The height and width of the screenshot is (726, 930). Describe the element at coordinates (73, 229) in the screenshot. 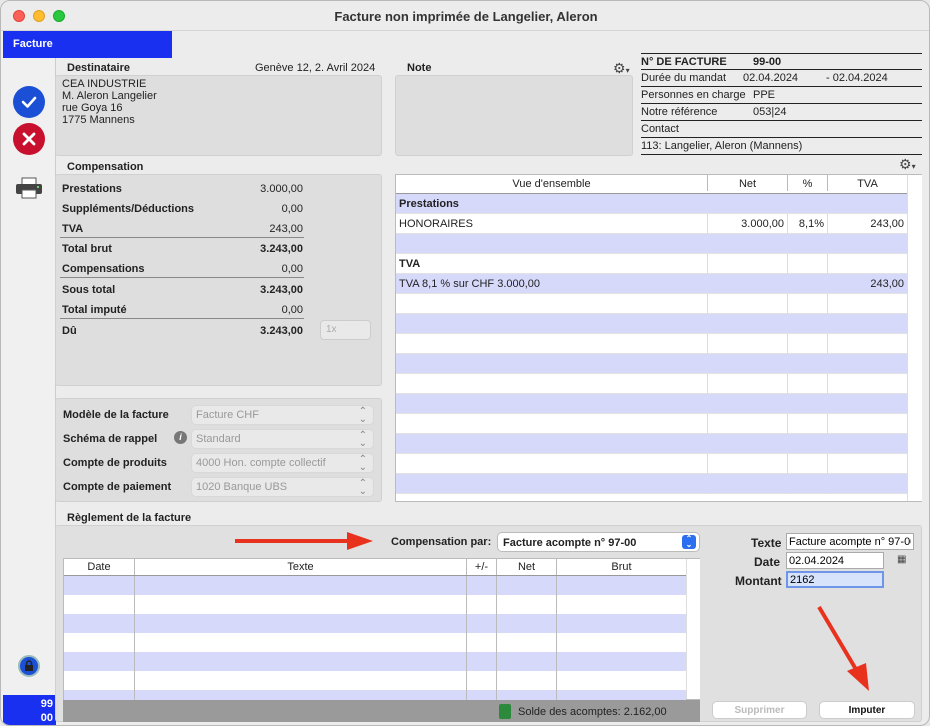

I see `comp-label: TVA` at that location.